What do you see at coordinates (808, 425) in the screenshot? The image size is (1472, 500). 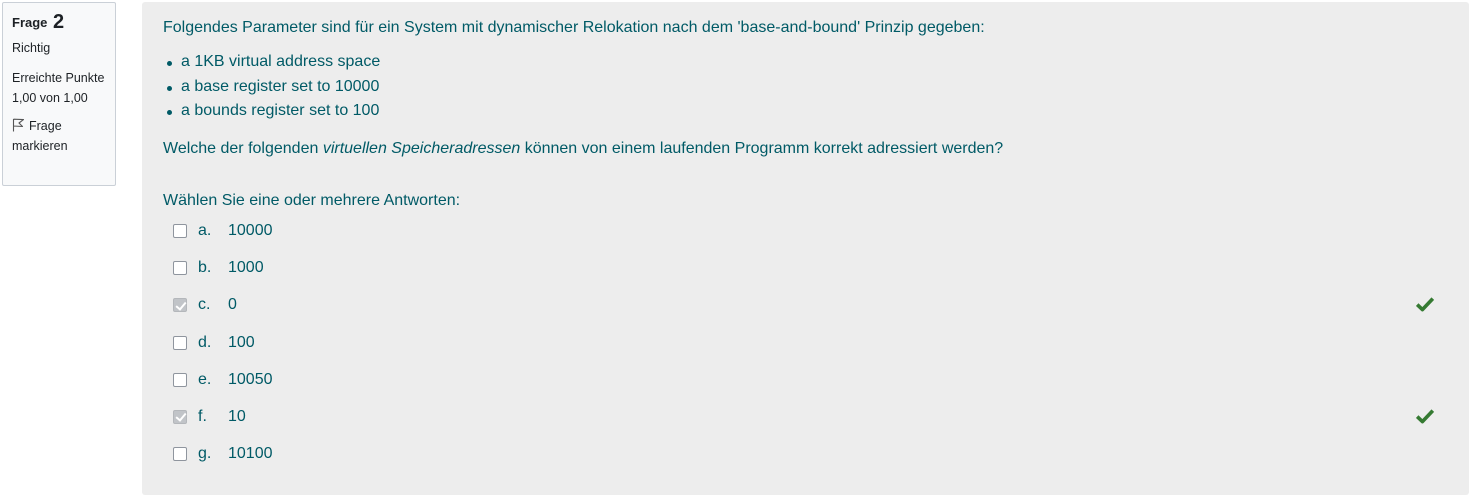 I see `answer-option-f: f. 10` at bounding box center [808, 425].